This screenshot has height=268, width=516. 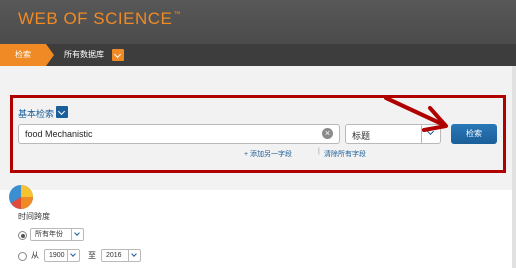 What do you see at coordinates (114, 255) in the screenshot?
I see `to-year-value: 2016` at bounding box center [114, 255].